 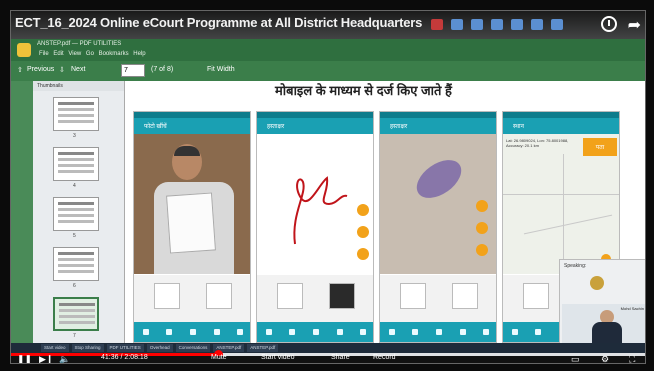 What do you see at coordinates (46, 358) in the screenshot?
I see `next-video-icon: ▶❙` at bounding box center [46, 358].